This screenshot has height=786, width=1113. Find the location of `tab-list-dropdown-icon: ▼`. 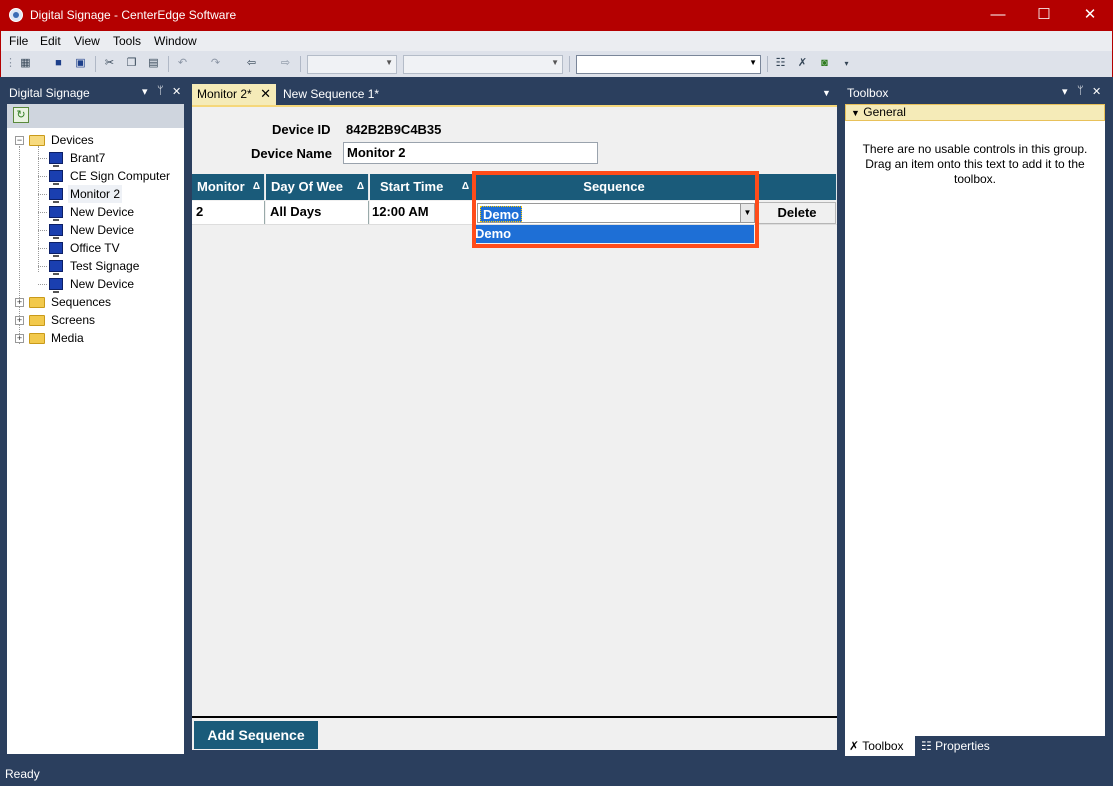

tab-list-dropdown-icon: ▼ is located at coordinates (826, 93).